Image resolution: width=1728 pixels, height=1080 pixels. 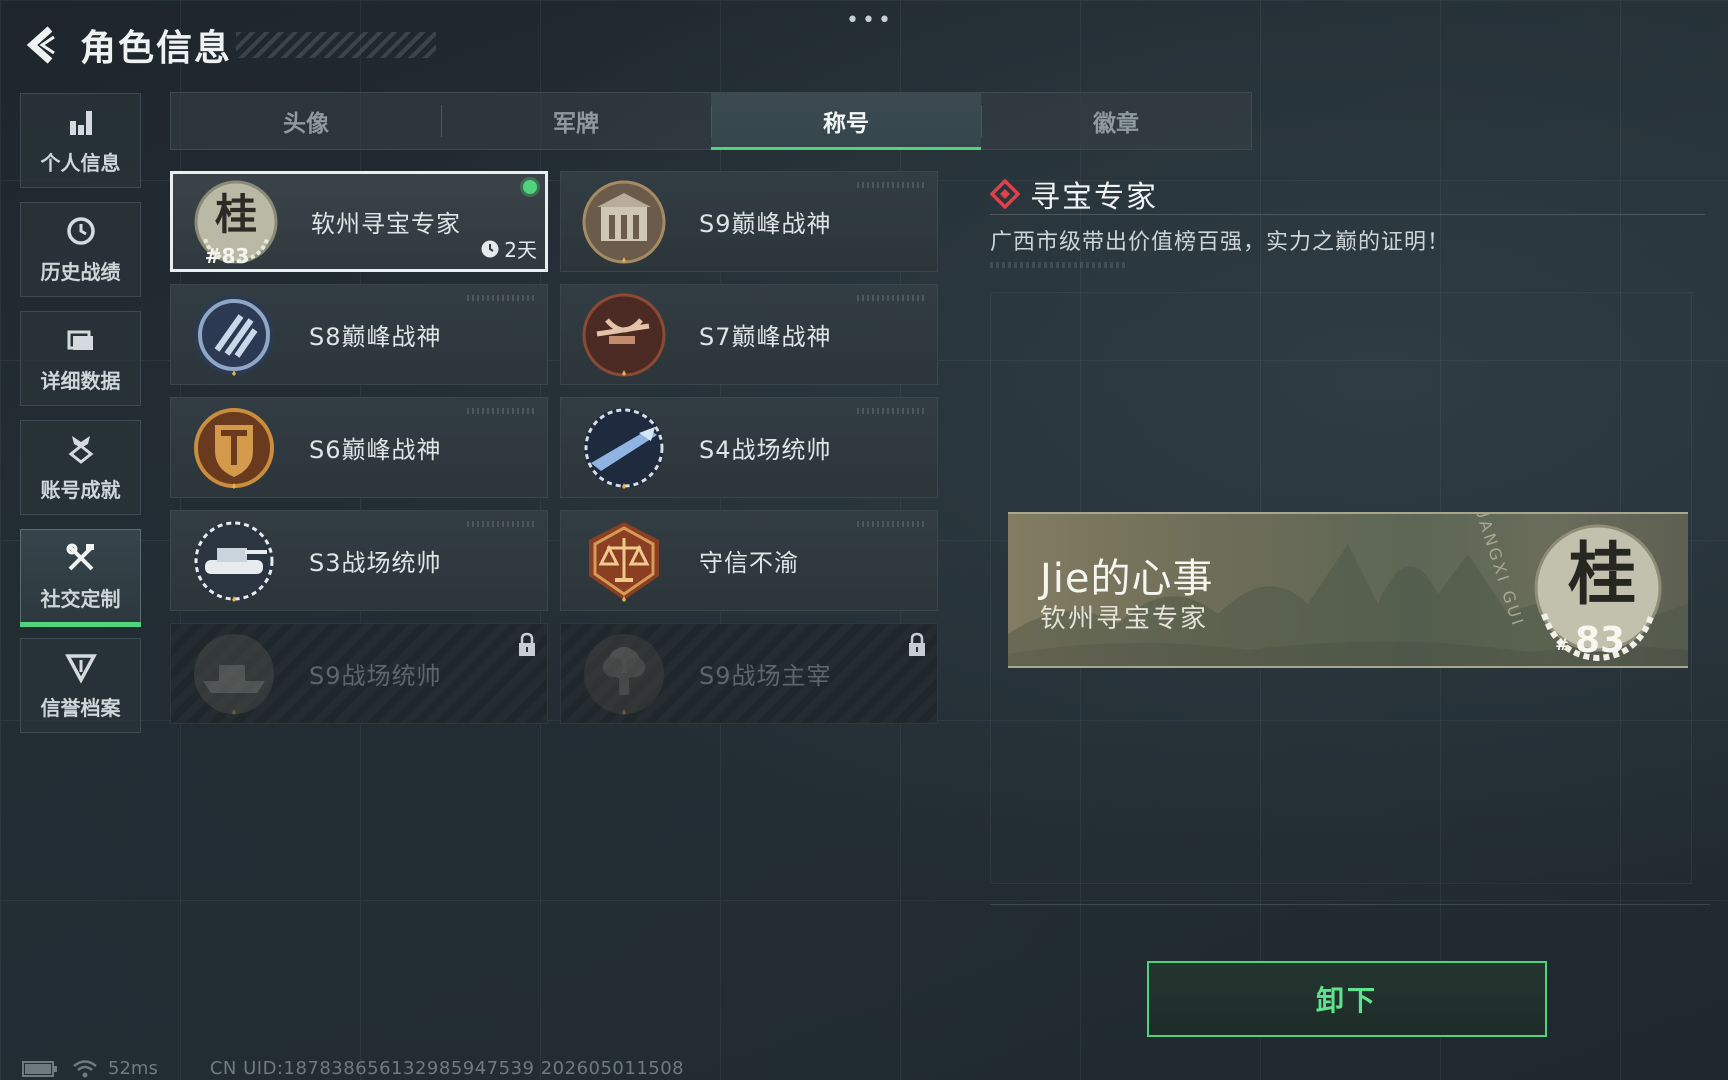 I want to click on bar-chart-icon, so click(x=80, y=123).